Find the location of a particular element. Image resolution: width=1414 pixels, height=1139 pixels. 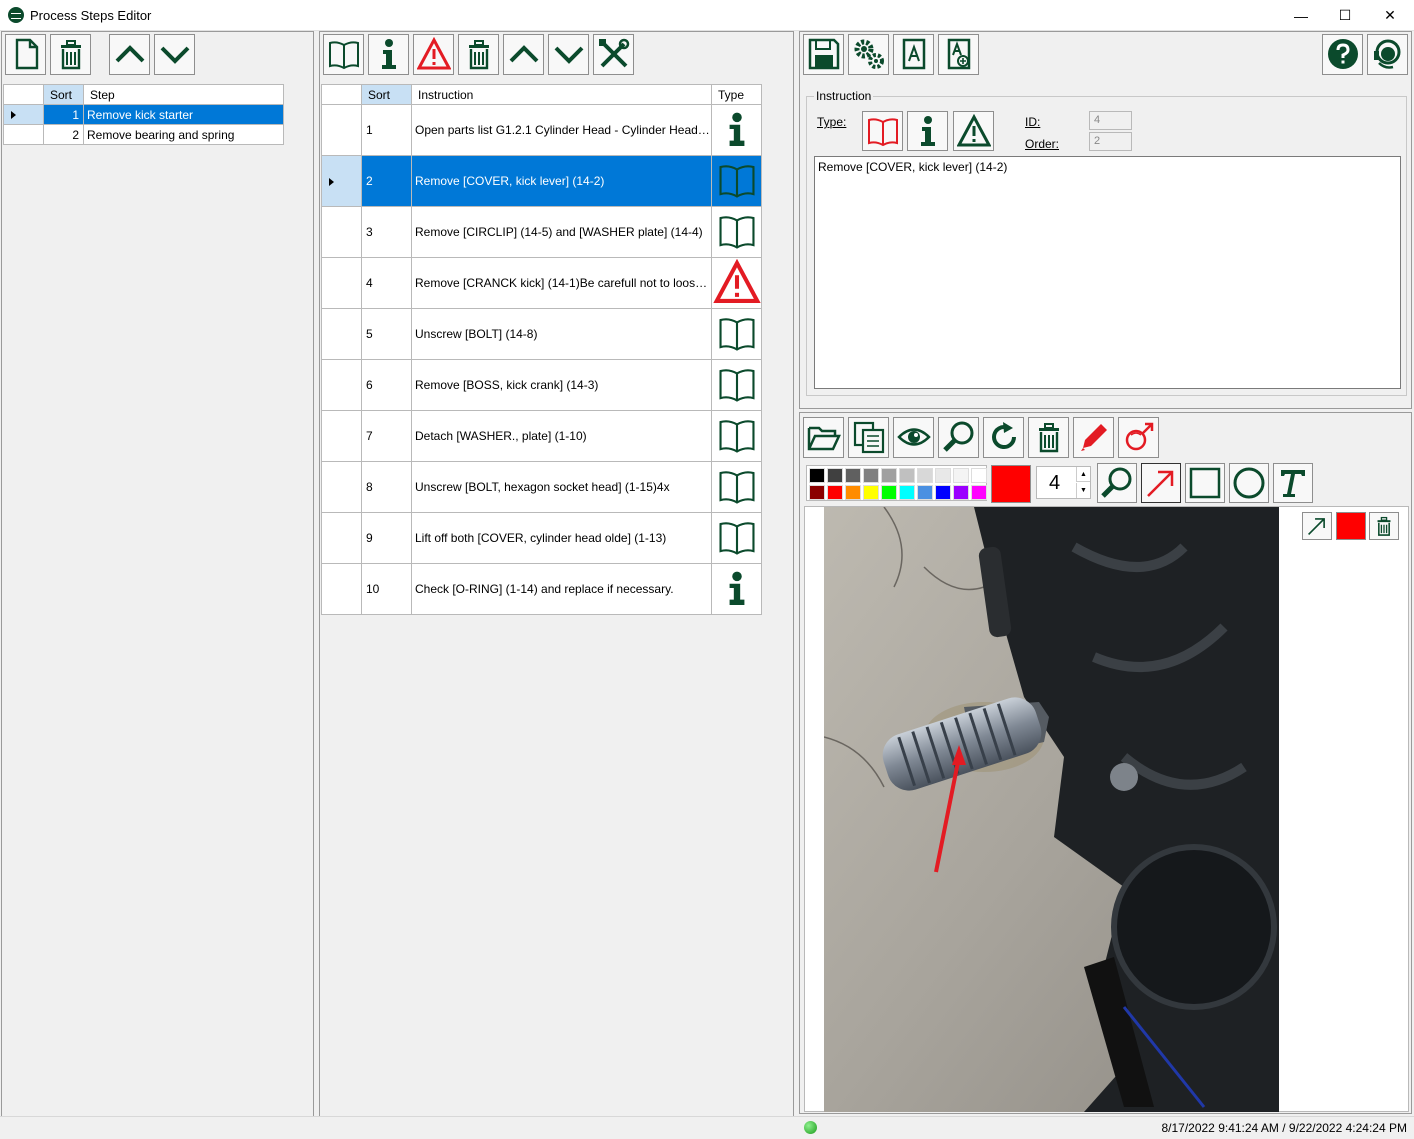

id-field: 4 is located at coordinates (1110, 120).